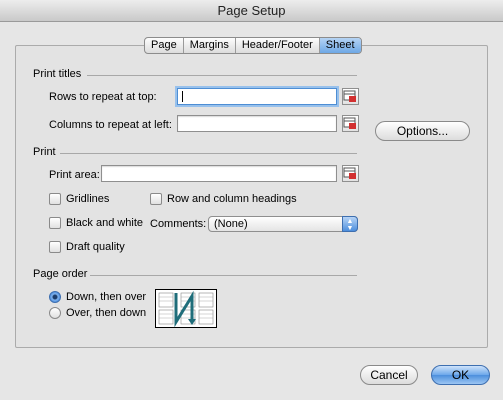  Describe the element at coordinates (208, 153) in the screenshot. I see `print-divider` at that location.